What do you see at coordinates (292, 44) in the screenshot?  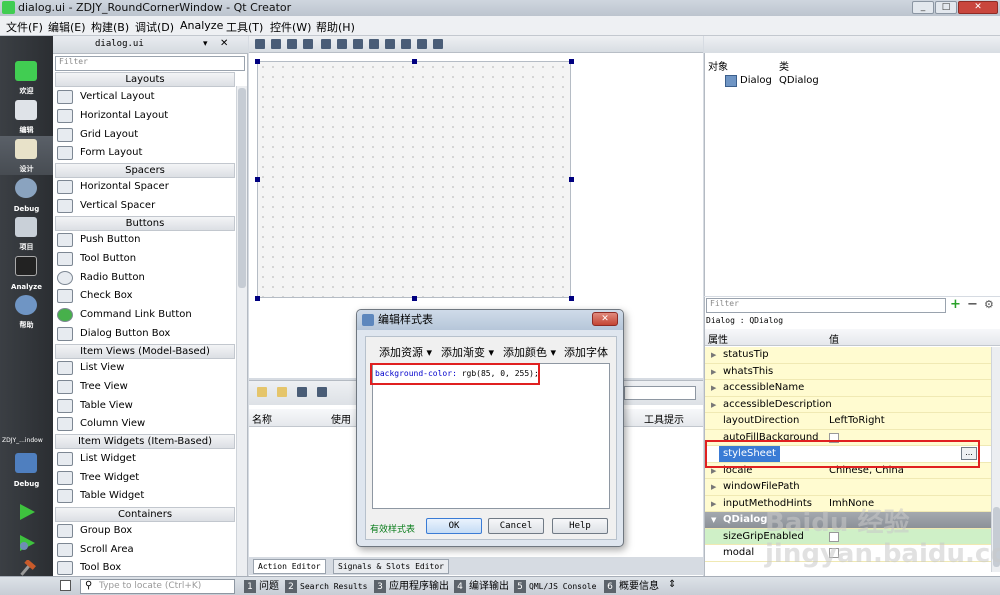 I see `edit-buddies-icon` at bounding box center [292, 44].